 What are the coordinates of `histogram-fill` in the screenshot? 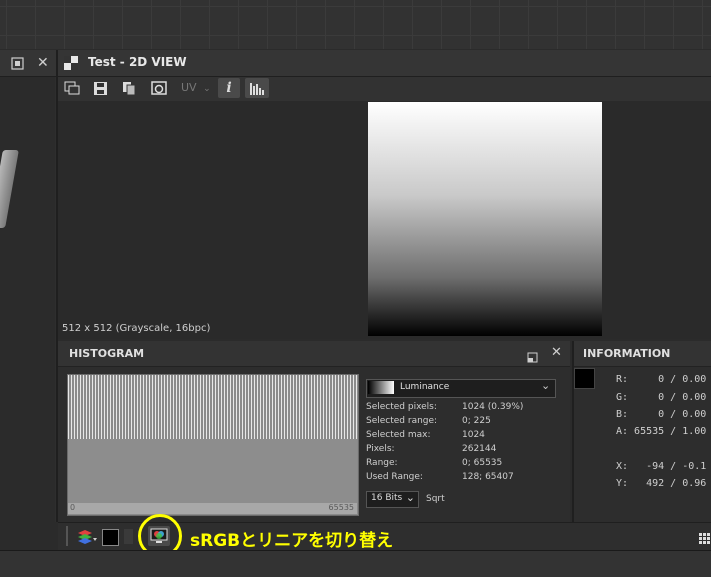 It's located at (212, 471).